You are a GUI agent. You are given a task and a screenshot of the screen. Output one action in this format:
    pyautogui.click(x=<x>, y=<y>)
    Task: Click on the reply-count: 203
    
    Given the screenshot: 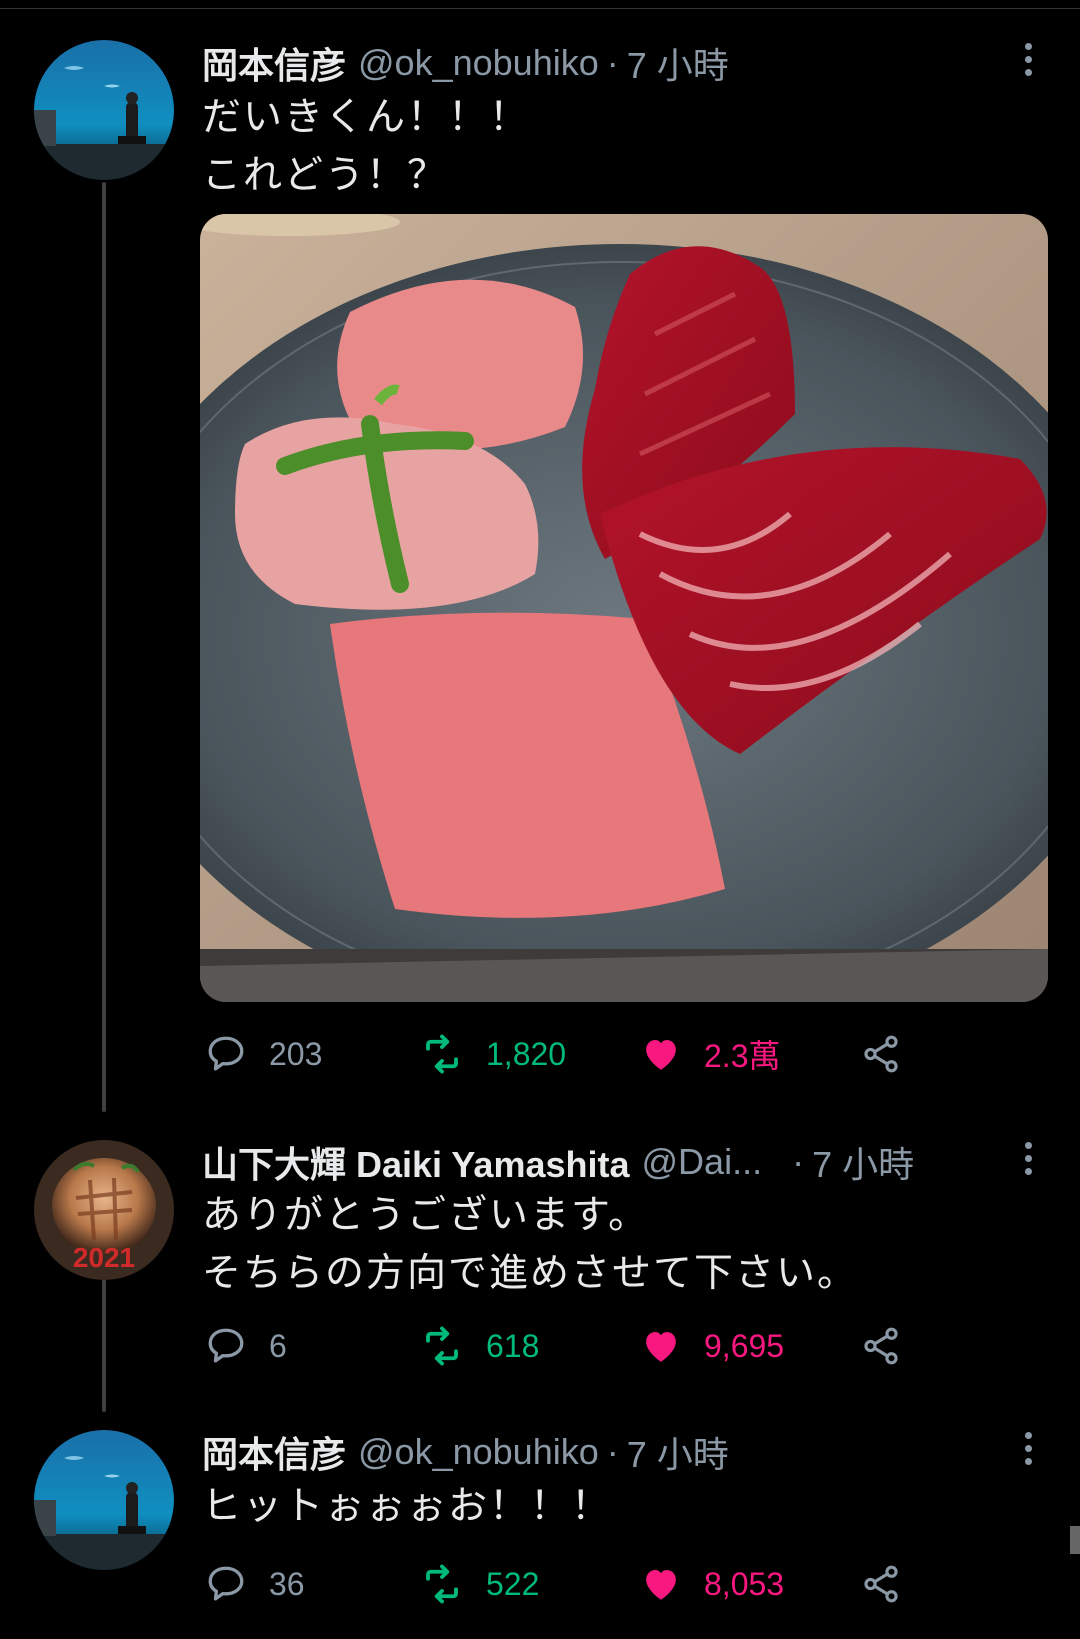 What is the action you would take?
    pyautogui.click(x=296, y=1053)
    